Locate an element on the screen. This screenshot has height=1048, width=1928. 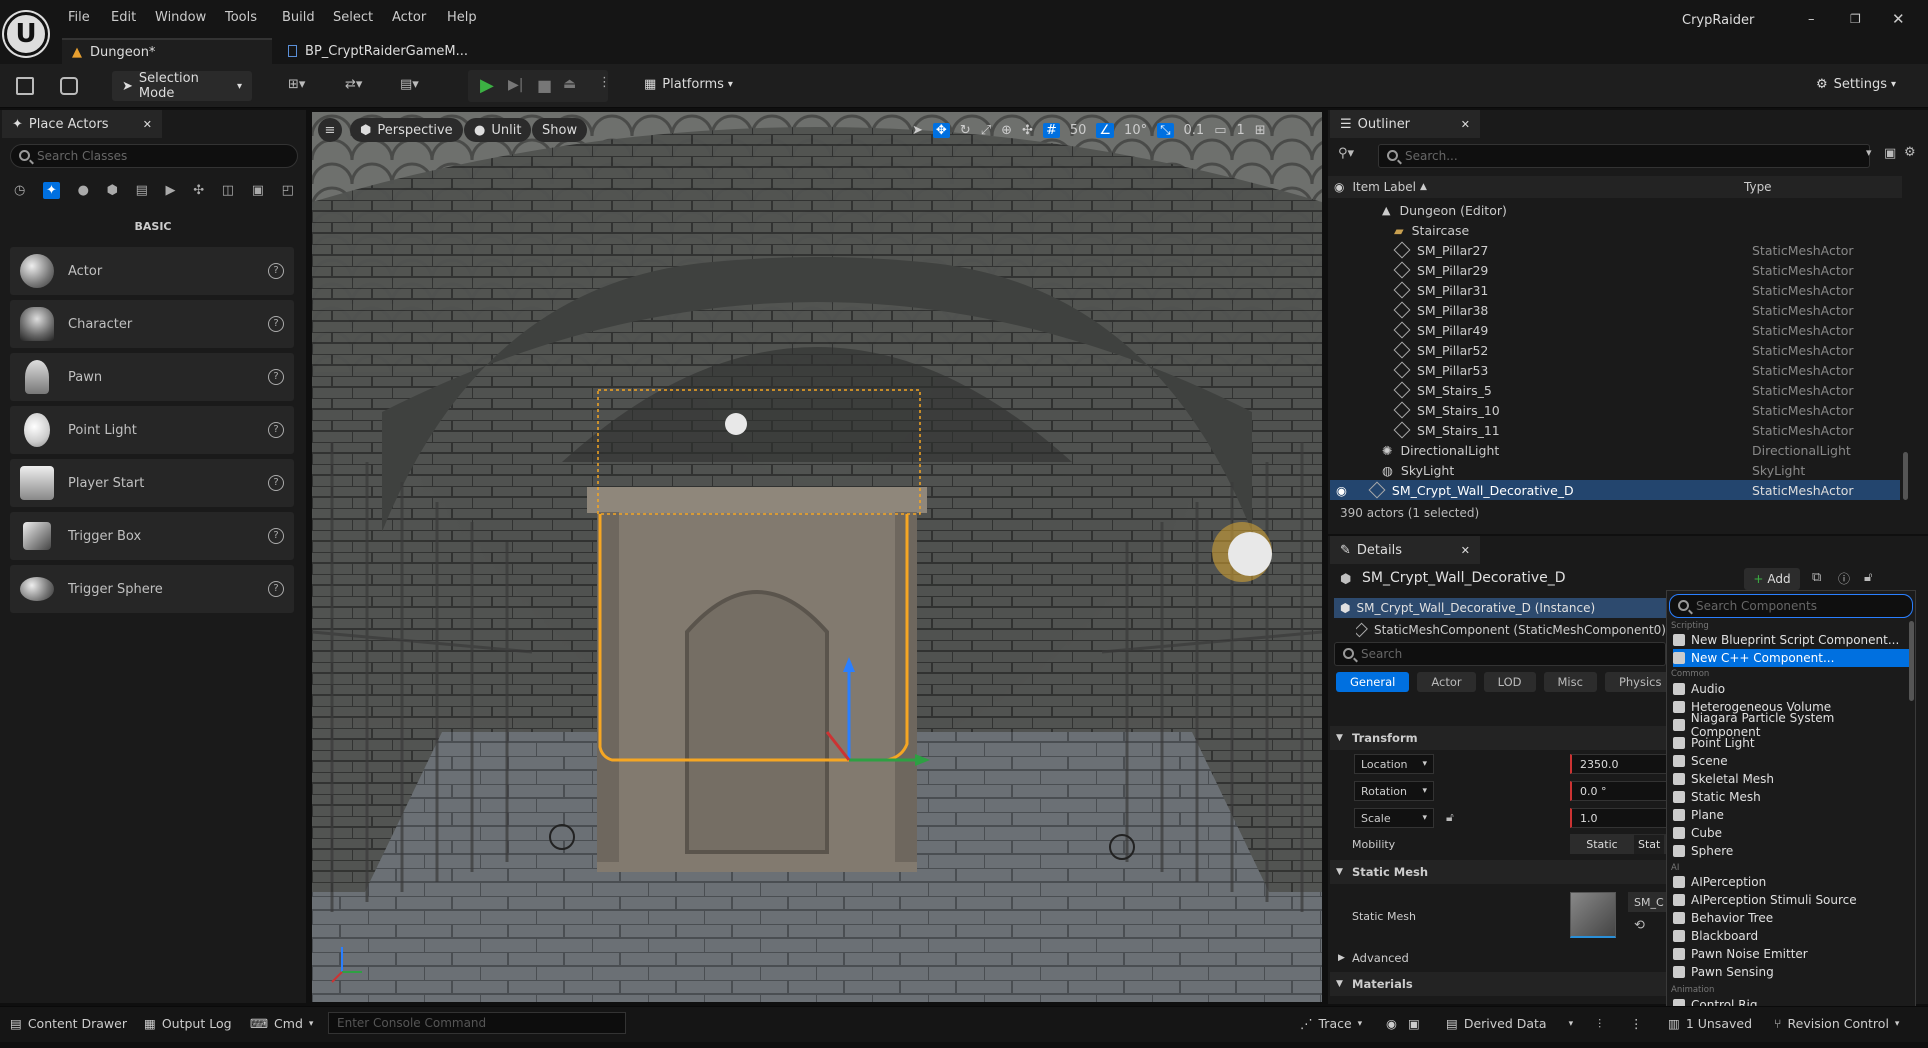
viewport-menu-icon: ≡ is located at coordinates (330, 130).